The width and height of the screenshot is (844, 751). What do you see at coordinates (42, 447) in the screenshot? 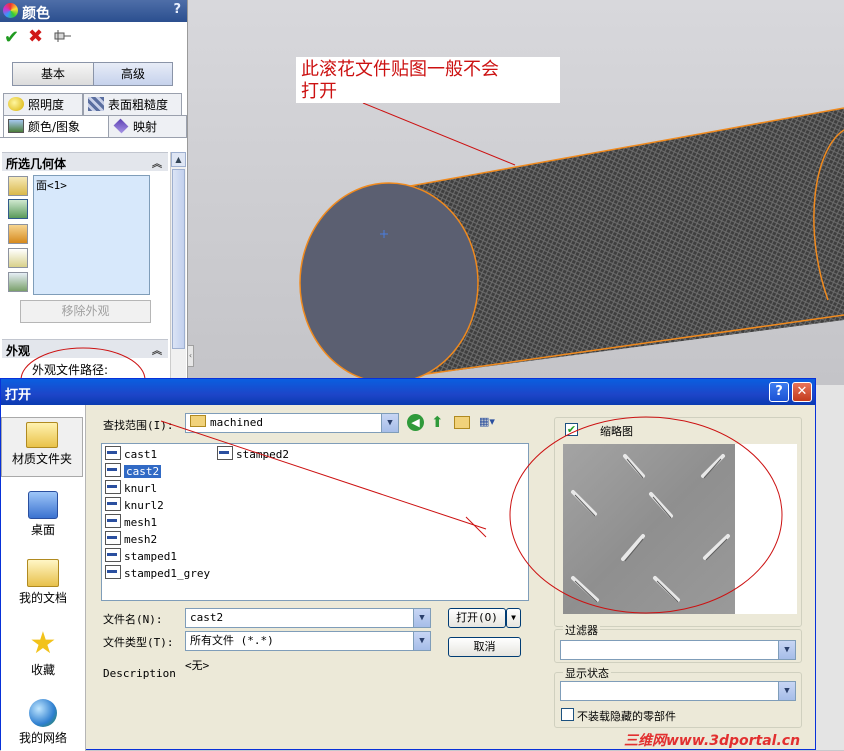
I see `place-material-folder: 材质文件夹` at bounding box center [42, 447].